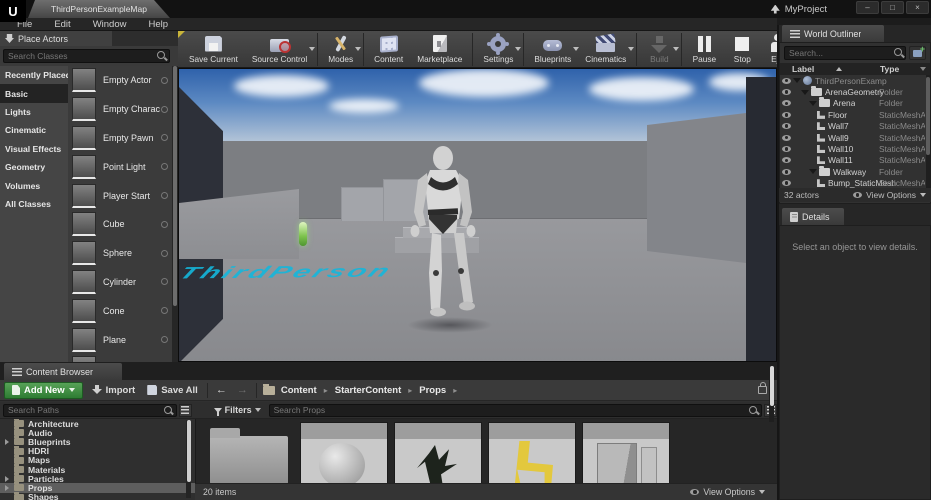 This screenshot has height=500, width=931. Describe the element at coordinates (120, 282) in the screenshot. I see `place-actor-item: Cylinder` at that location.